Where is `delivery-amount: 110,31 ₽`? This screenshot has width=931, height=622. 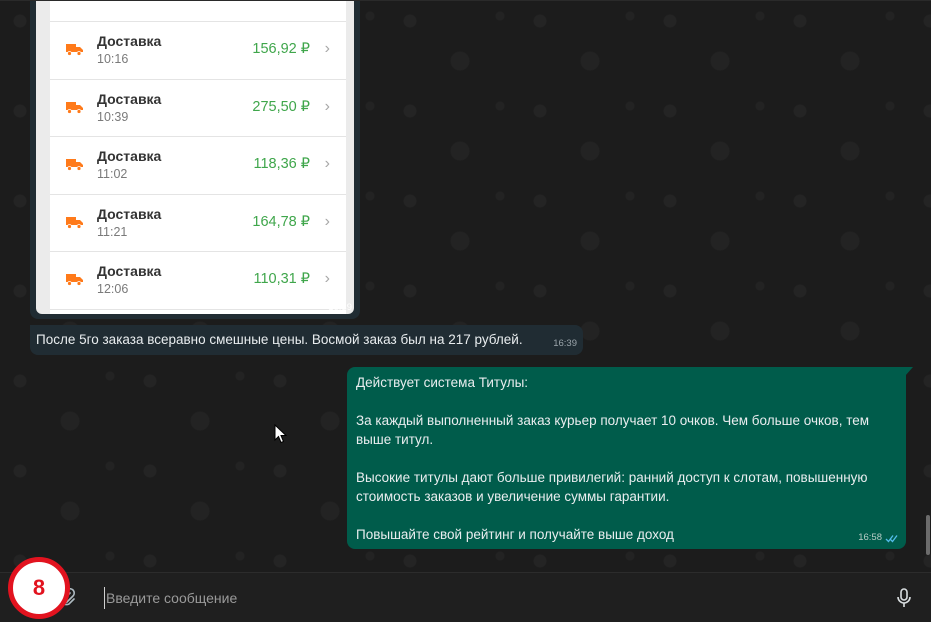 delivery-amount: 110,31 ₽ is located at coordinates (281, 279).